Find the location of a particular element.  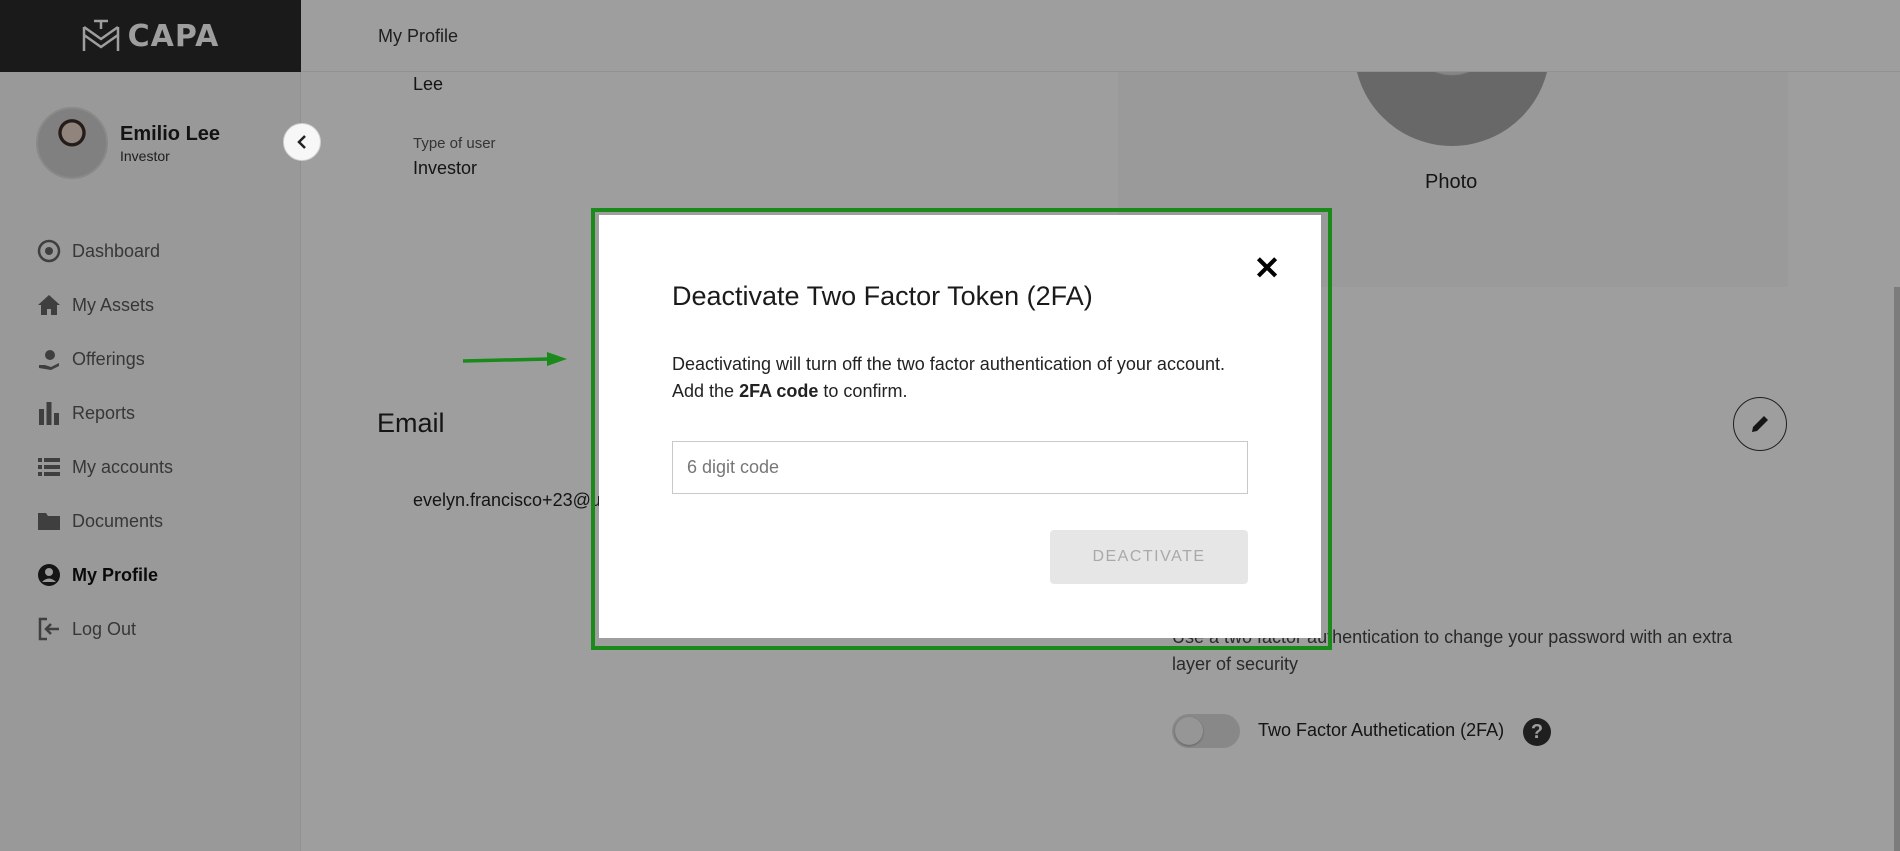

chevron-left-icon is located at coordinates (301, 142).